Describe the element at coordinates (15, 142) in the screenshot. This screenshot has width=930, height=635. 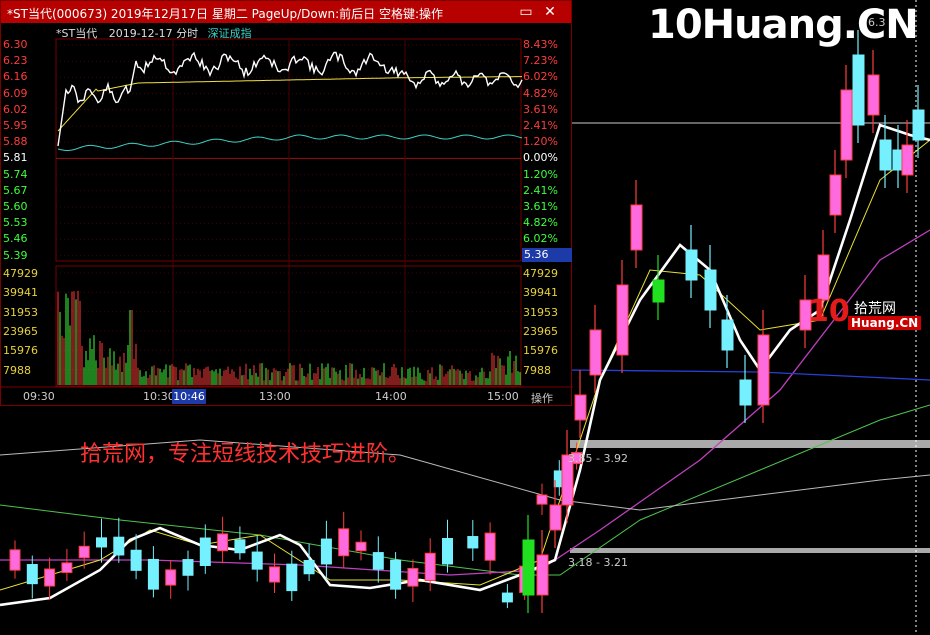
I see `price-axis-label: 5.88` at that location.